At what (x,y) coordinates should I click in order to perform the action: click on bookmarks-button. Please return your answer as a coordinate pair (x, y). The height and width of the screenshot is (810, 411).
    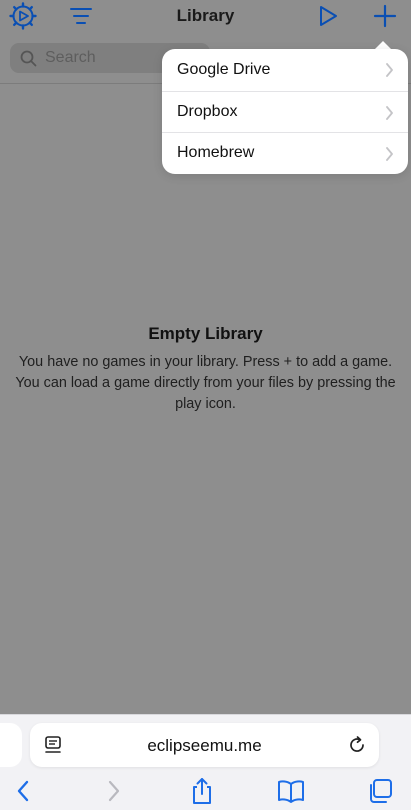
    Looking at the image, I should click on (291, 791).